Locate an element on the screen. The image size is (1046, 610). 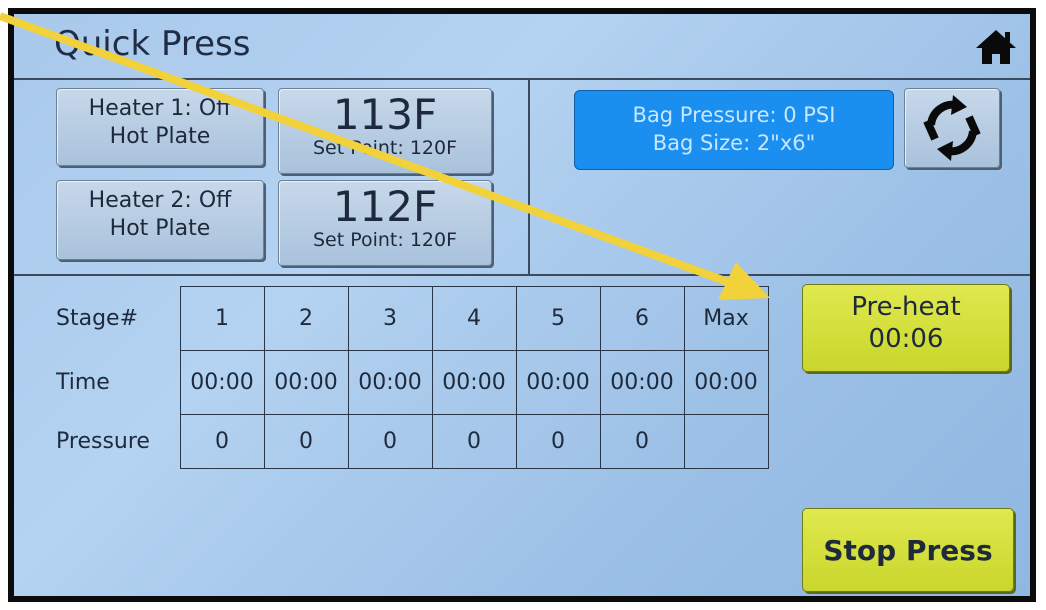
stage-pressure-cell is located at coordinates (726, 441).